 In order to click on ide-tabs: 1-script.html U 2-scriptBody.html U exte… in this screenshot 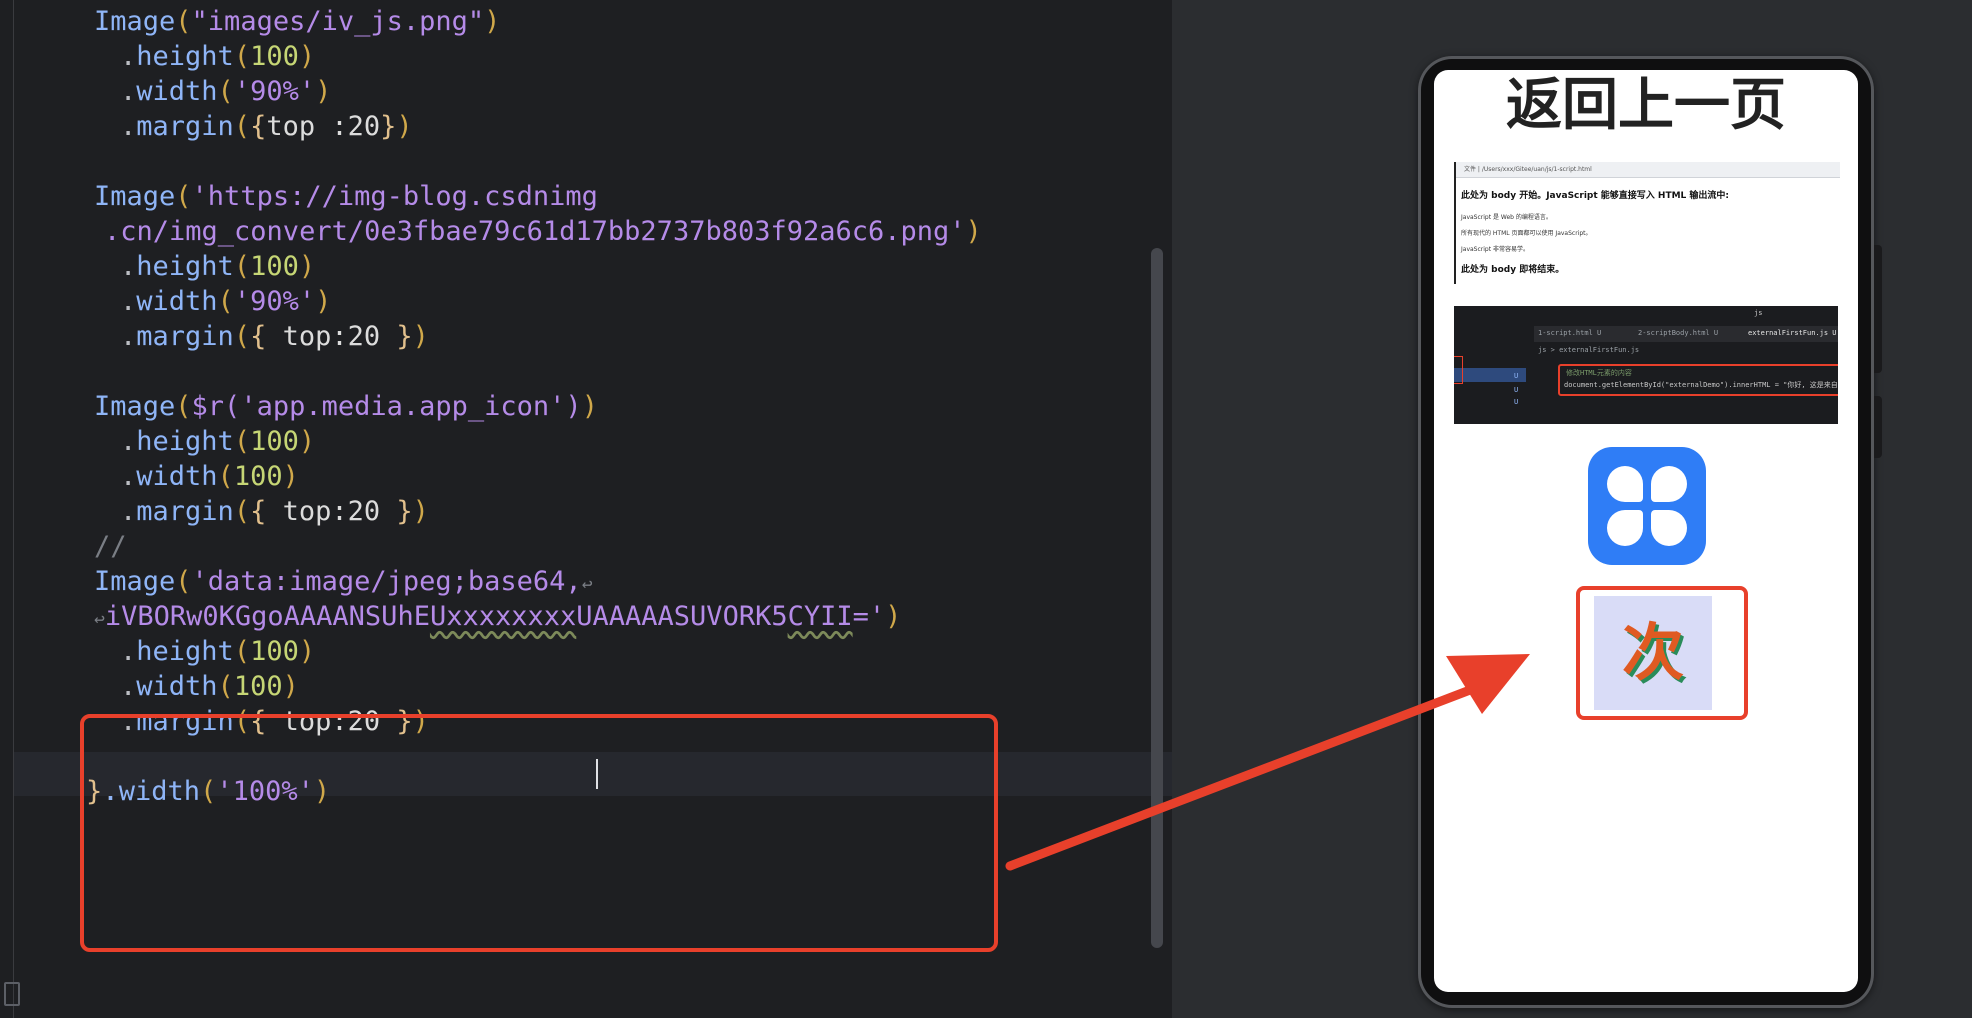, I will do `click(1686, 334)`.